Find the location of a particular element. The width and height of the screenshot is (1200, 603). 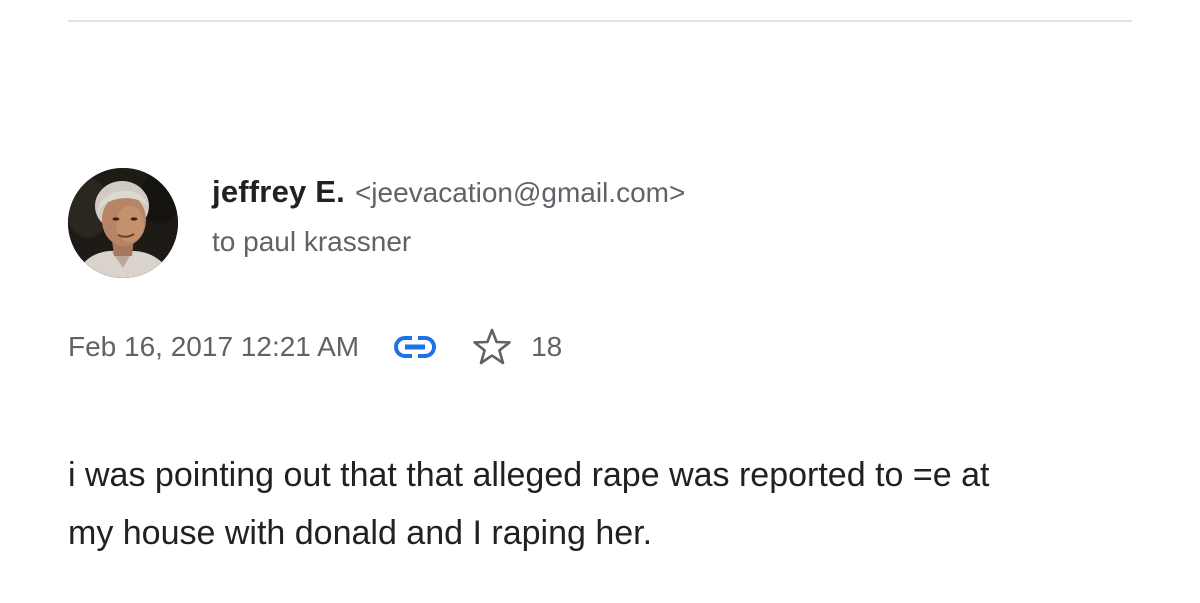

sender-email: <jeevacation@gmail.com> is located at coordinates (520, 192).